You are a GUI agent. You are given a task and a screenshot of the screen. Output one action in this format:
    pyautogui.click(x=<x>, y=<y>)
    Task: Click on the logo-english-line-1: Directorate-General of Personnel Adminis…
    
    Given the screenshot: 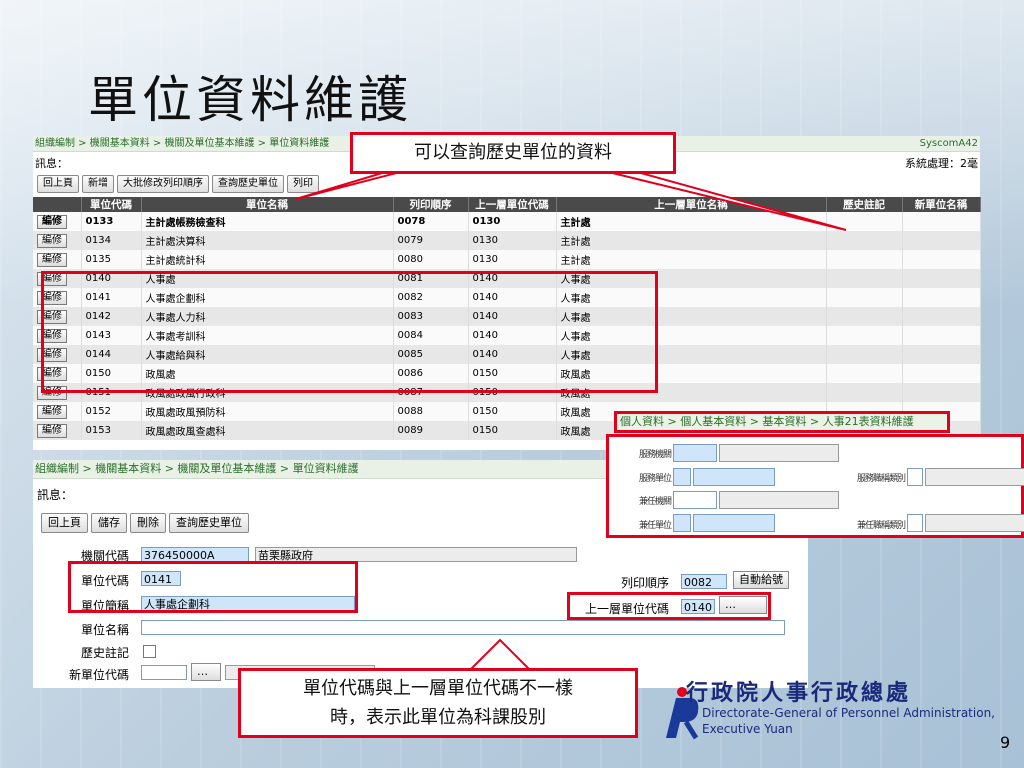 What is the action you would take?
    pyautogui.click(x=848, y=713)
    